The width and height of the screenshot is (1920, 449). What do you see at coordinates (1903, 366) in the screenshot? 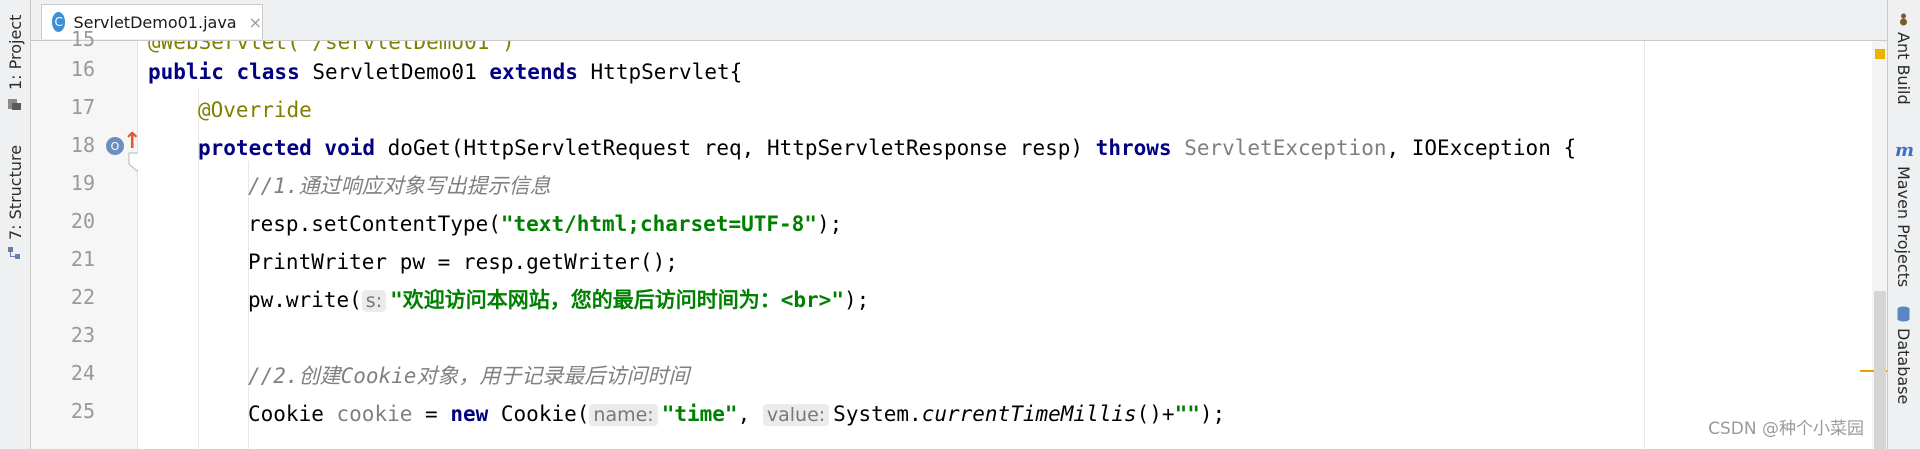
I see `database-tool-tab: Database` at bounding box center [1903, 366].